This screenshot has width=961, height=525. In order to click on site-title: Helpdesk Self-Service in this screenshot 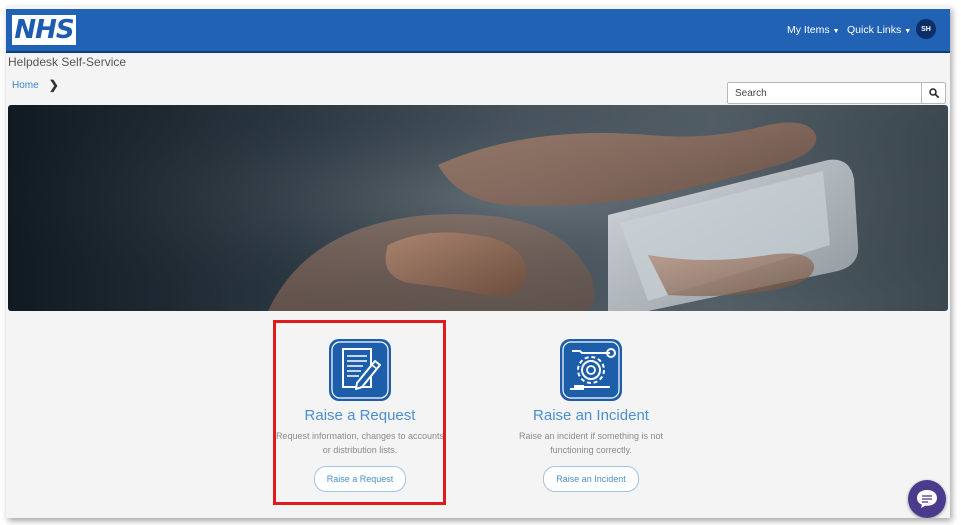, I will do `click(67, 62)`.